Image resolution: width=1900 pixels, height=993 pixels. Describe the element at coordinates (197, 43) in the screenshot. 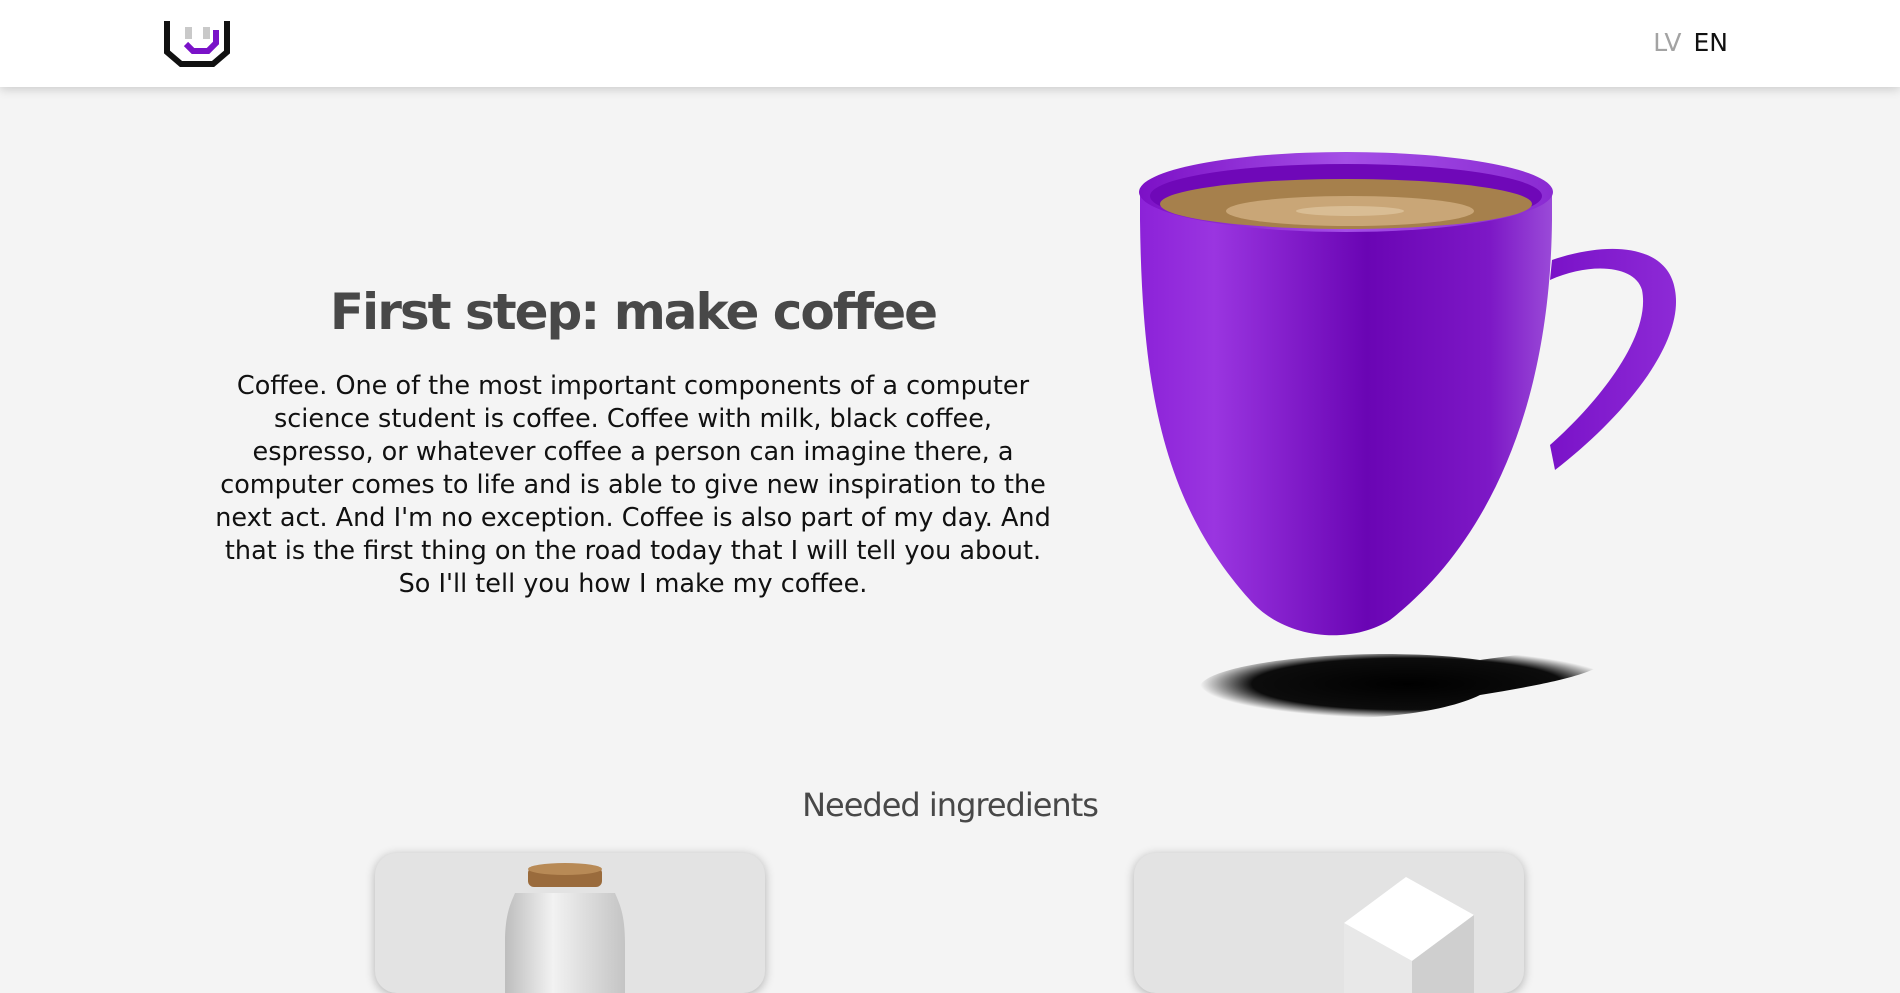

I see `u-bracket-logo-icon` at that location.